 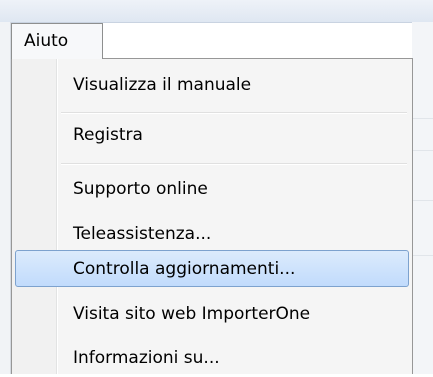 What do you see at coordinates (212, 313) in the screenshot?
I see `menu-item-visita-sito-web: Visita sito web ImporterOne` at bounding box center [212, 313].